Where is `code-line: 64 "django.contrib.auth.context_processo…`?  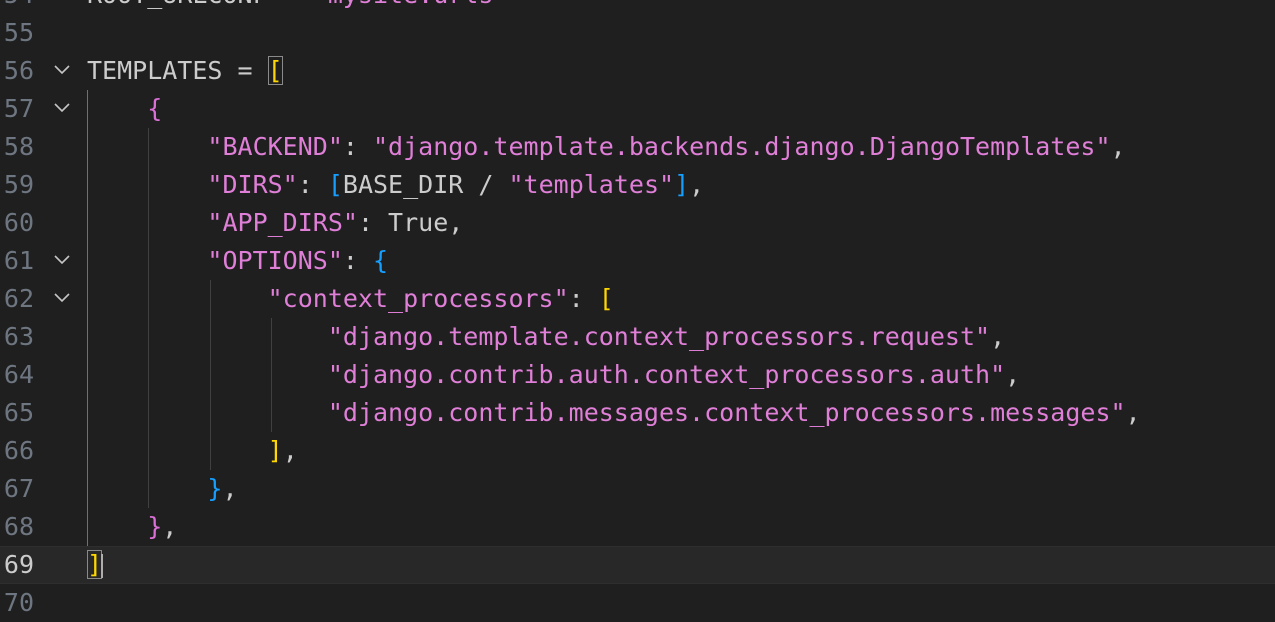 code-line: 64 "django.contrib.auth.context_processo… is located at coordinates (637, 375).